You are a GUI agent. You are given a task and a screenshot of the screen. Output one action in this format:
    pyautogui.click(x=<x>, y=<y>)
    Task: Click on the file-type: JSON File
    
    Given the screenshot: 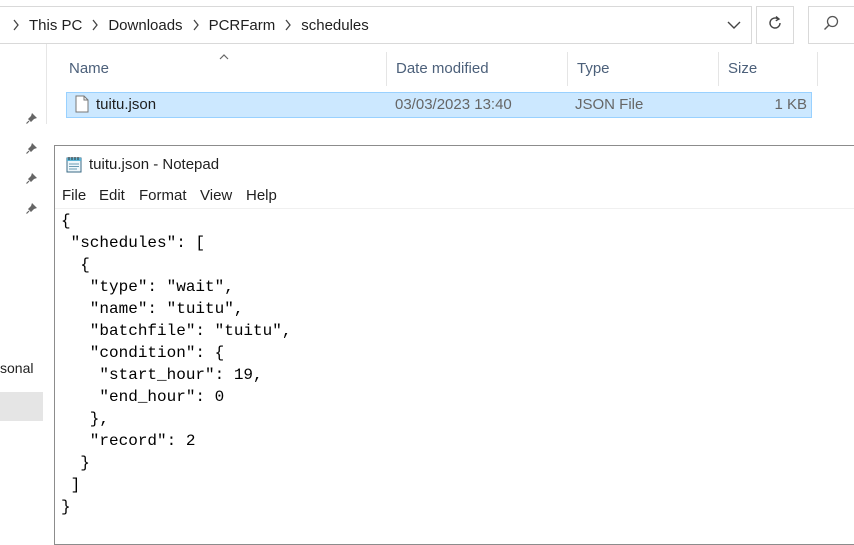 What is the action you would take?
    pyautogui.click(x=609, y=104)
    